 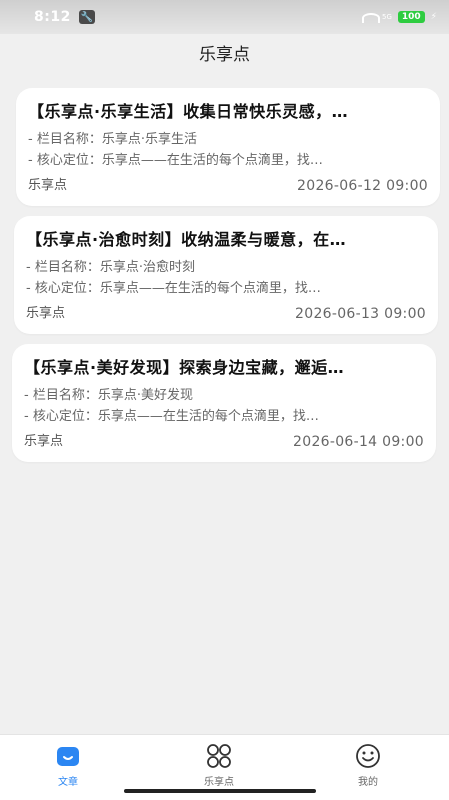 I want to click on battery-level: 100, so click(x=411, y=17).